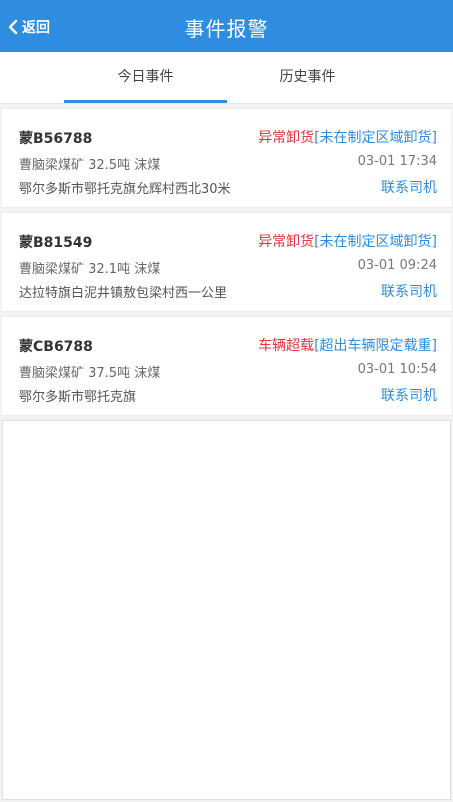 This screenshot has height=802, width=453. Describe the element at coordinates (397, 265) in the screenshot. I see `event-time: 03-01 09:24` at that location.